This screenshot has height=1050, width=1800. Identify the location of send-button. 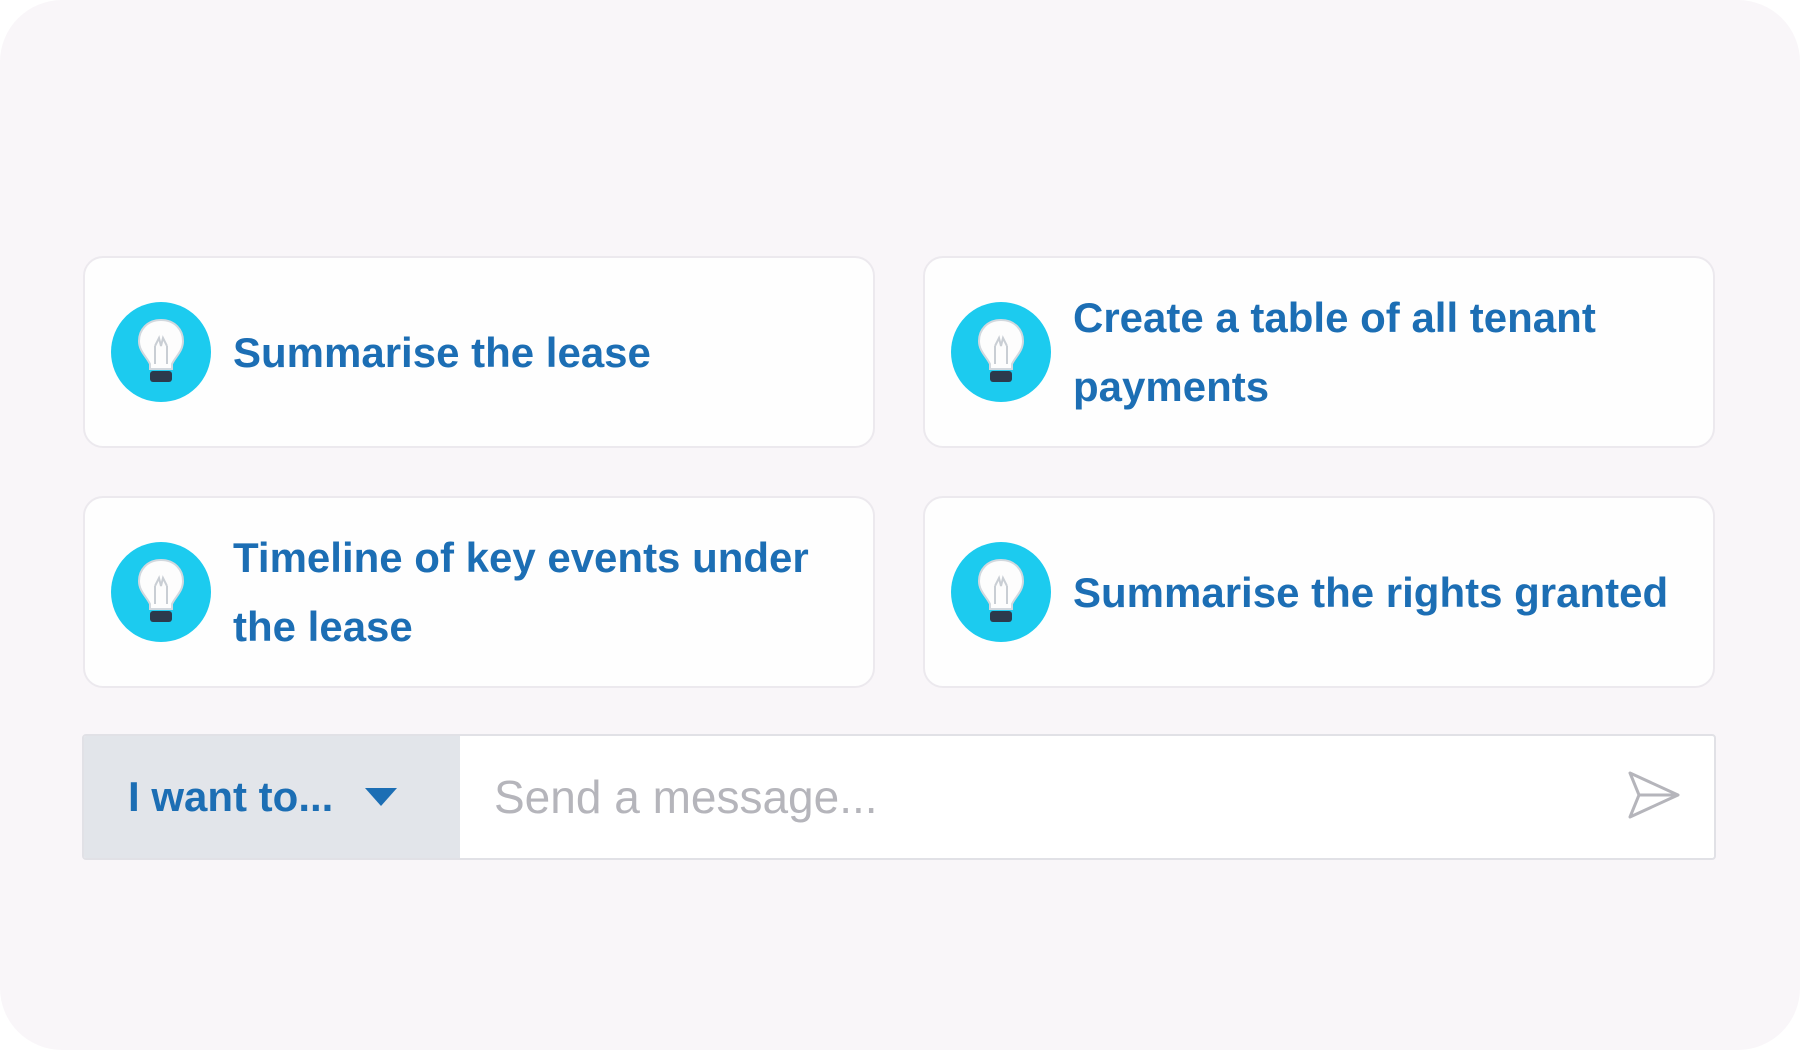
(1654, 797).